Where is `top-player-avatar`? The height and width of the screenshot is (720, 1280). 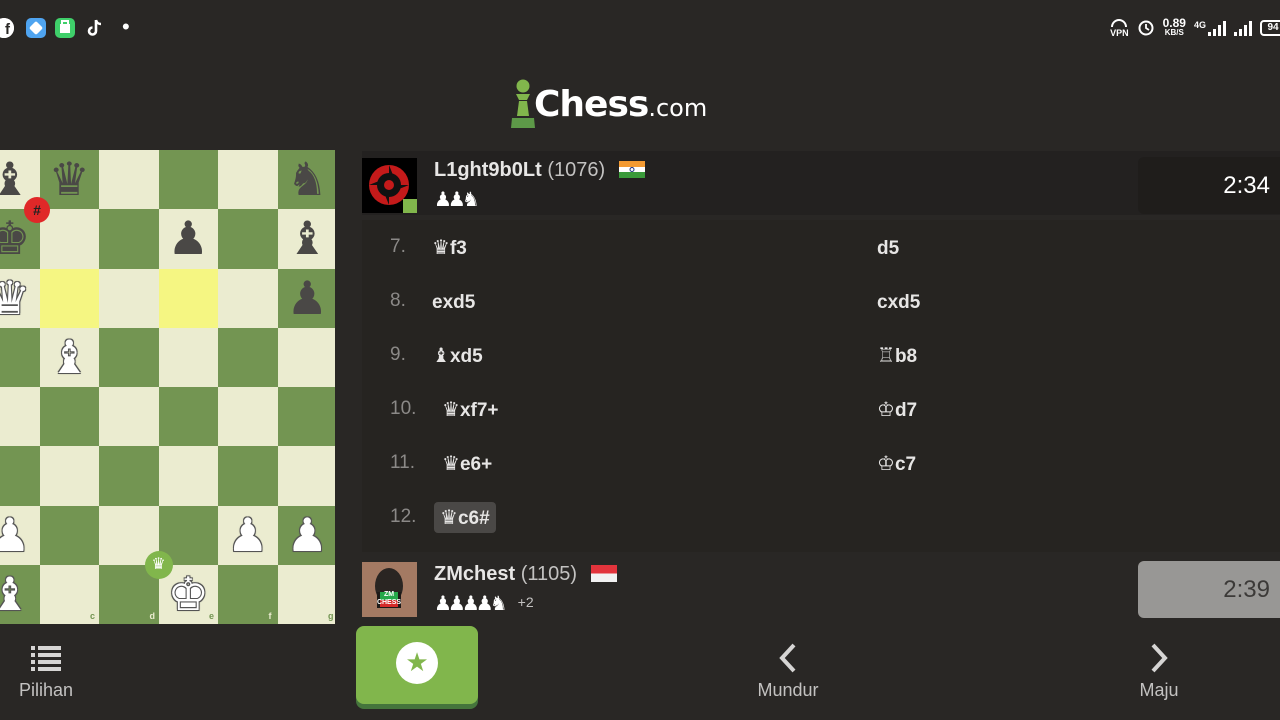 top-player-avatar is located at coordinates (389, 185).